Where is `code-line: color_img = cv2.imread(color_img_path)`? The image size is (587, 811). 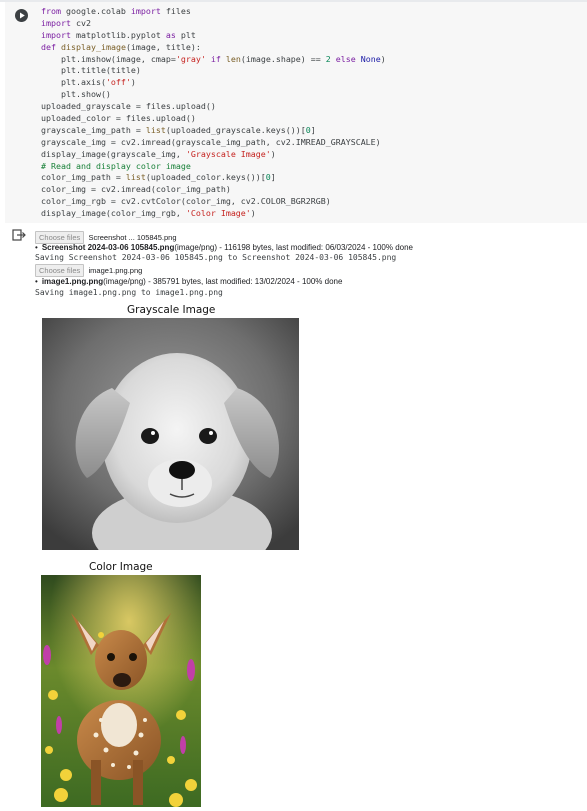
code-line: color_img = cv2.imread(color_img_path) is located at coordinates (313, 190).